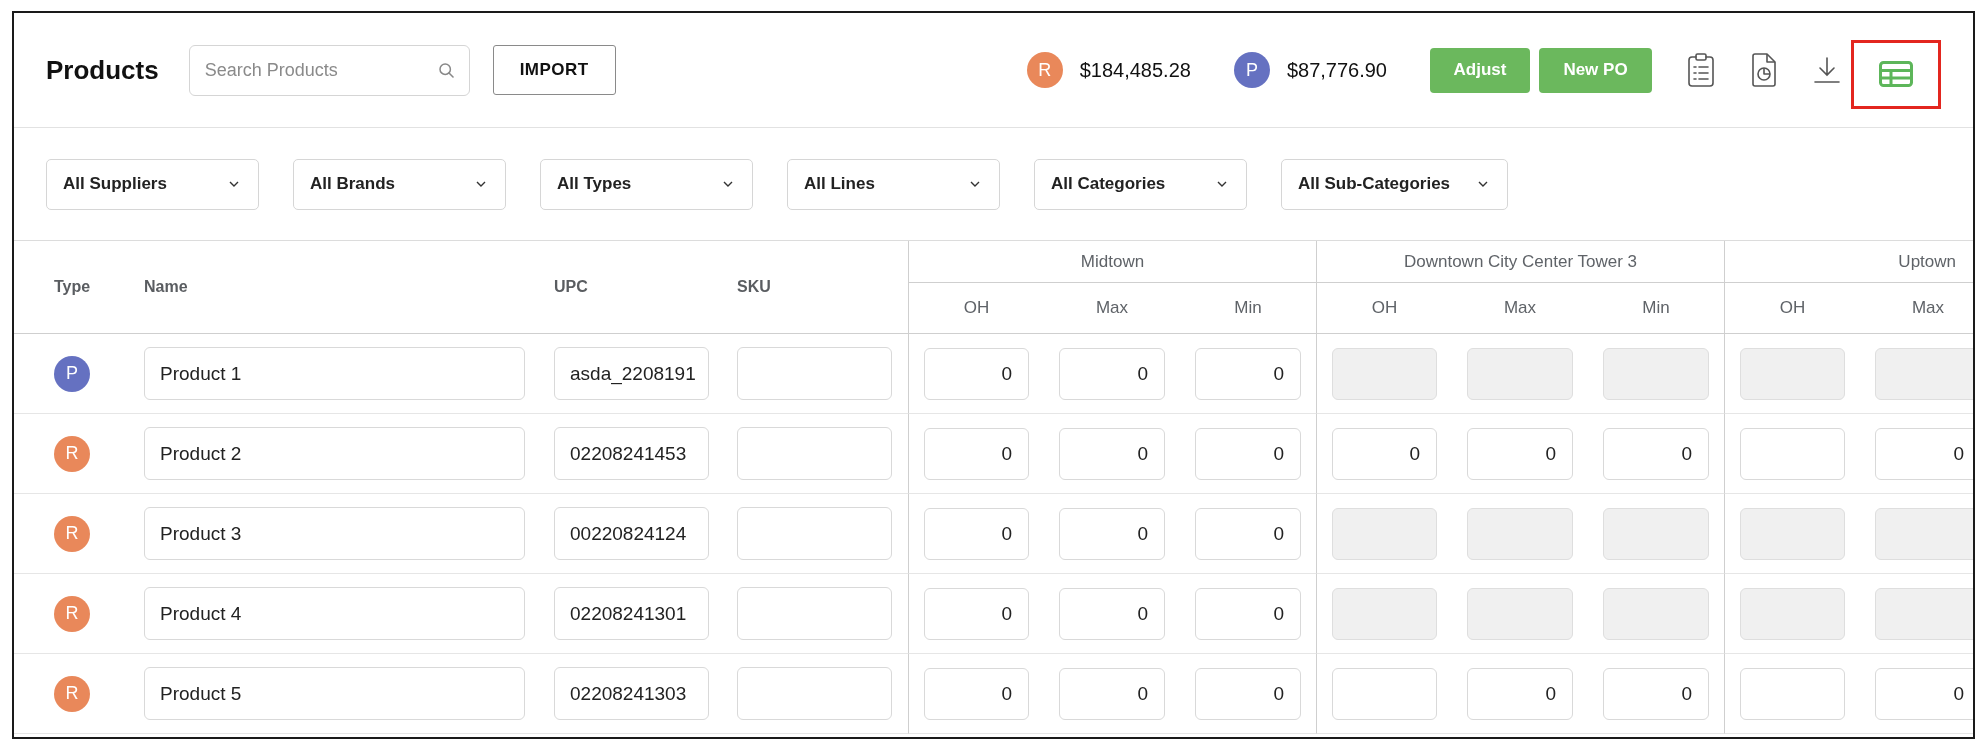 This screenshot has height=750, width=1986. Describe the element at coordinates (1827, 70) in the screenshot. I see `download-icon` at that location.